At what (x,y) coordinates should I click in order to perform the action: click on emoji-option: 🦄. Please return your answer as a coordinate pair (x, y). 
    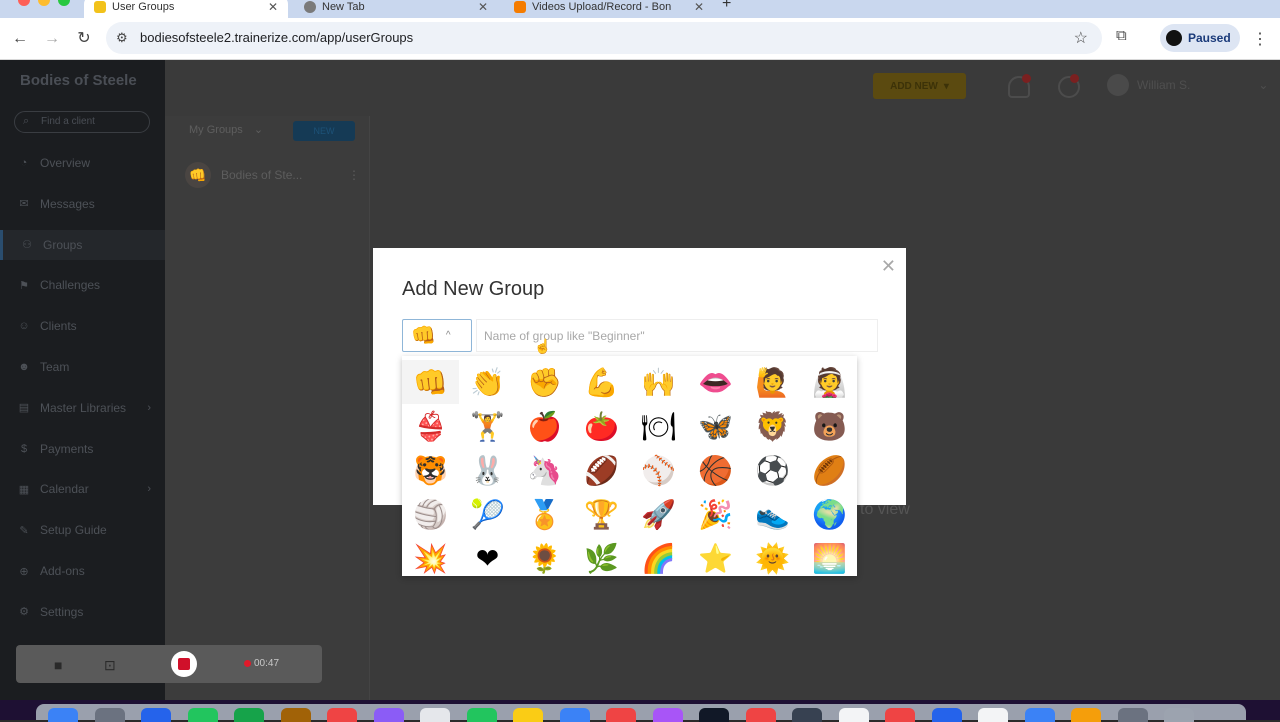
    Looking at the image, I should click on (544, 470).